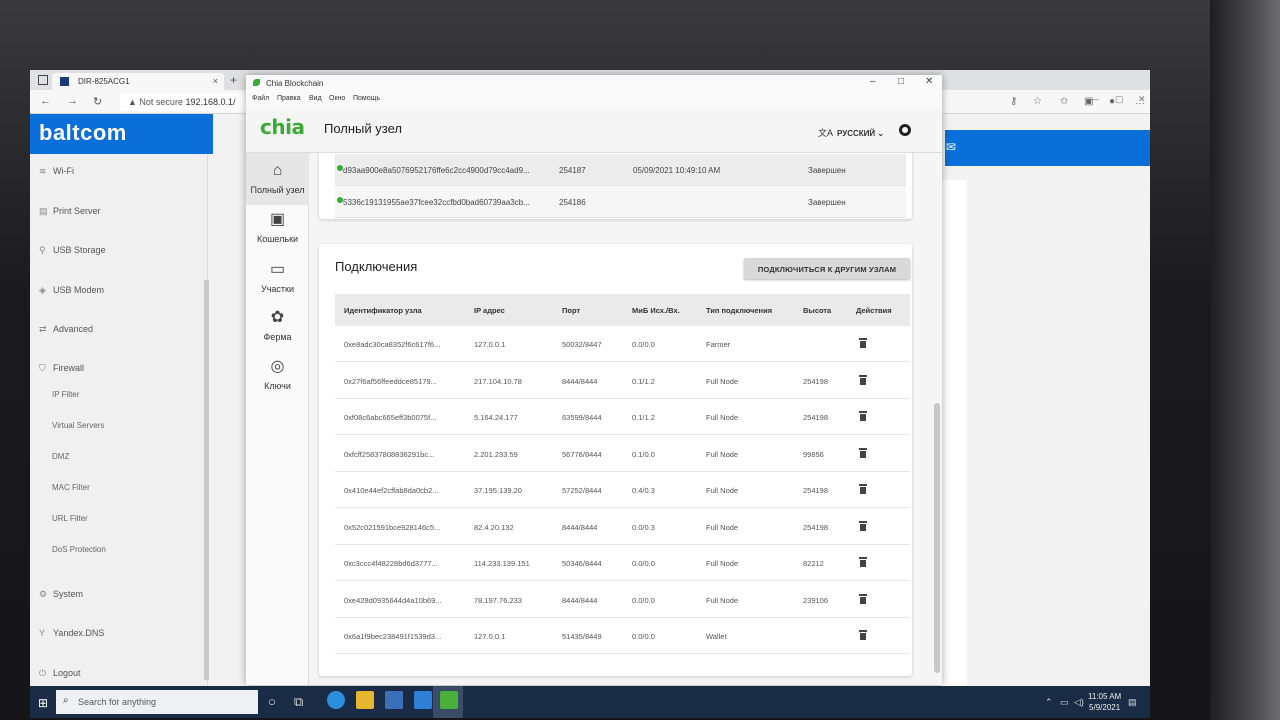  What do you see at coordinates (336, 700) in the screenshot?
I see `edge-icon` at bounding box center [336, 700].